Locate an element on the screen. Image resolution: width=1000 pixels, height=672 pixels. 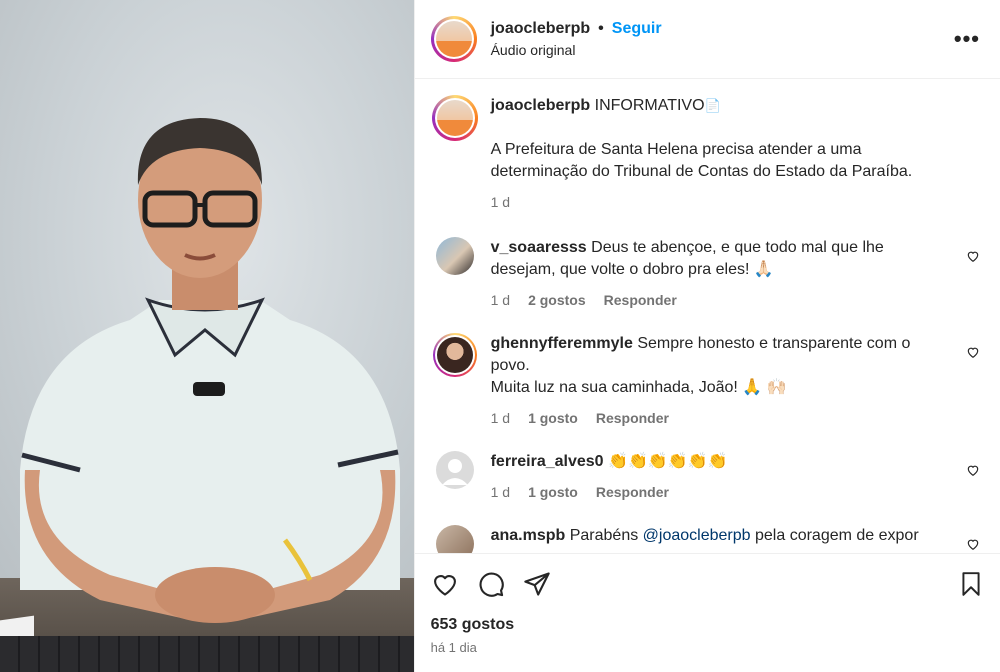
post-time: há 1 dia is located at coordinates (453, 647).